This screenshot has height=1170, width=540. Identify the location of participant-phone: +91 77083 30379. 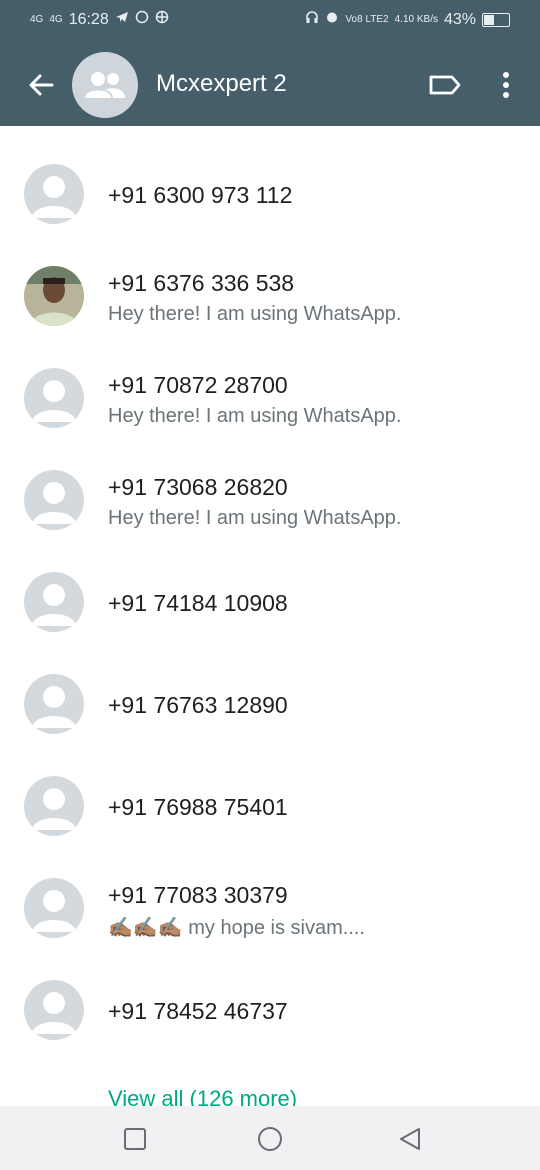
(198, 895).